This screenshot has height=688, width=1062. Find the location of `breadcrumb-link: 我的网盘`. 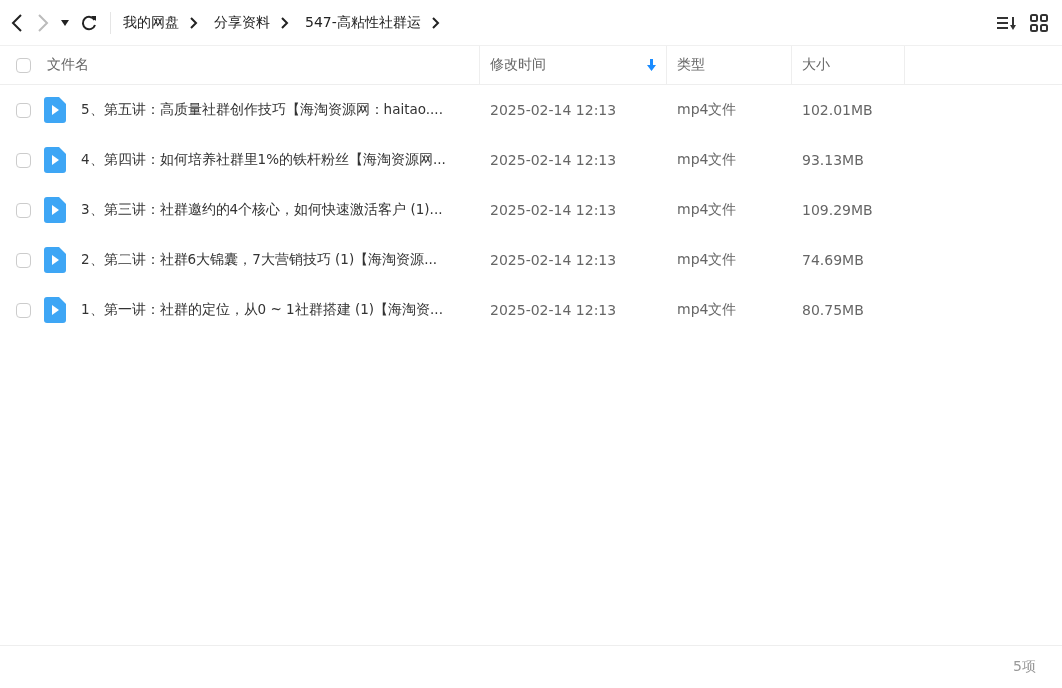

breadcrumb-link: 我的网盘 is located at coordinates (151, 22).